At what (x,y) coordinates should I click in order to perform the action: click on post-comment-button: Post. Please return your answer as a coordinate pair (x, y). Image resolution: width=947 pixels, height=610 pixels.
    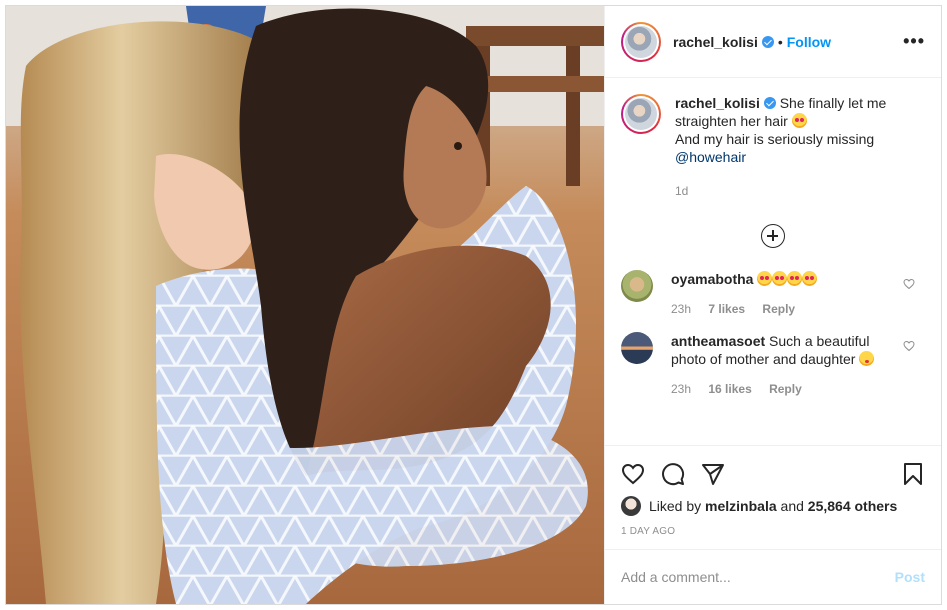
    Looking at the image, I should click on (910, 577).